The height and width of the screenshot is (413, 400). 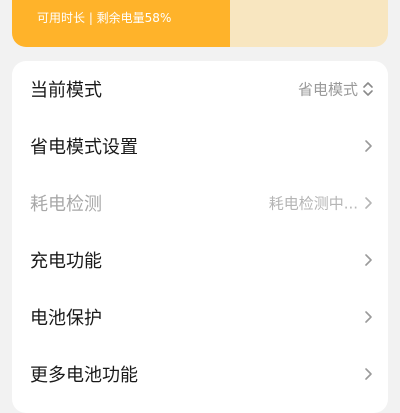 What do you see at coordinates (66, 261) in the screenshot?
I see `setting-charging-features-label: 充电功能` at bounding box center [66, 261].